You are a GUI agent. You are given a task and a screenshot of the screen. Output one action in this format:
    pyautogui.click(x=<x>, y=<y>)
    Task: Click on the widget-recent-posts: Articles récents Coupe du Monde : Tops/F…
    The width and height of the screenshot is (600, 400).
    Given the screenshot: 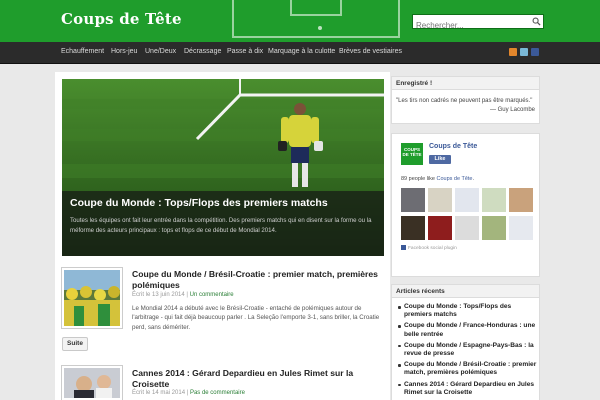 What is the action you would take?
    pyautogui.click(x=465, y=342)
    